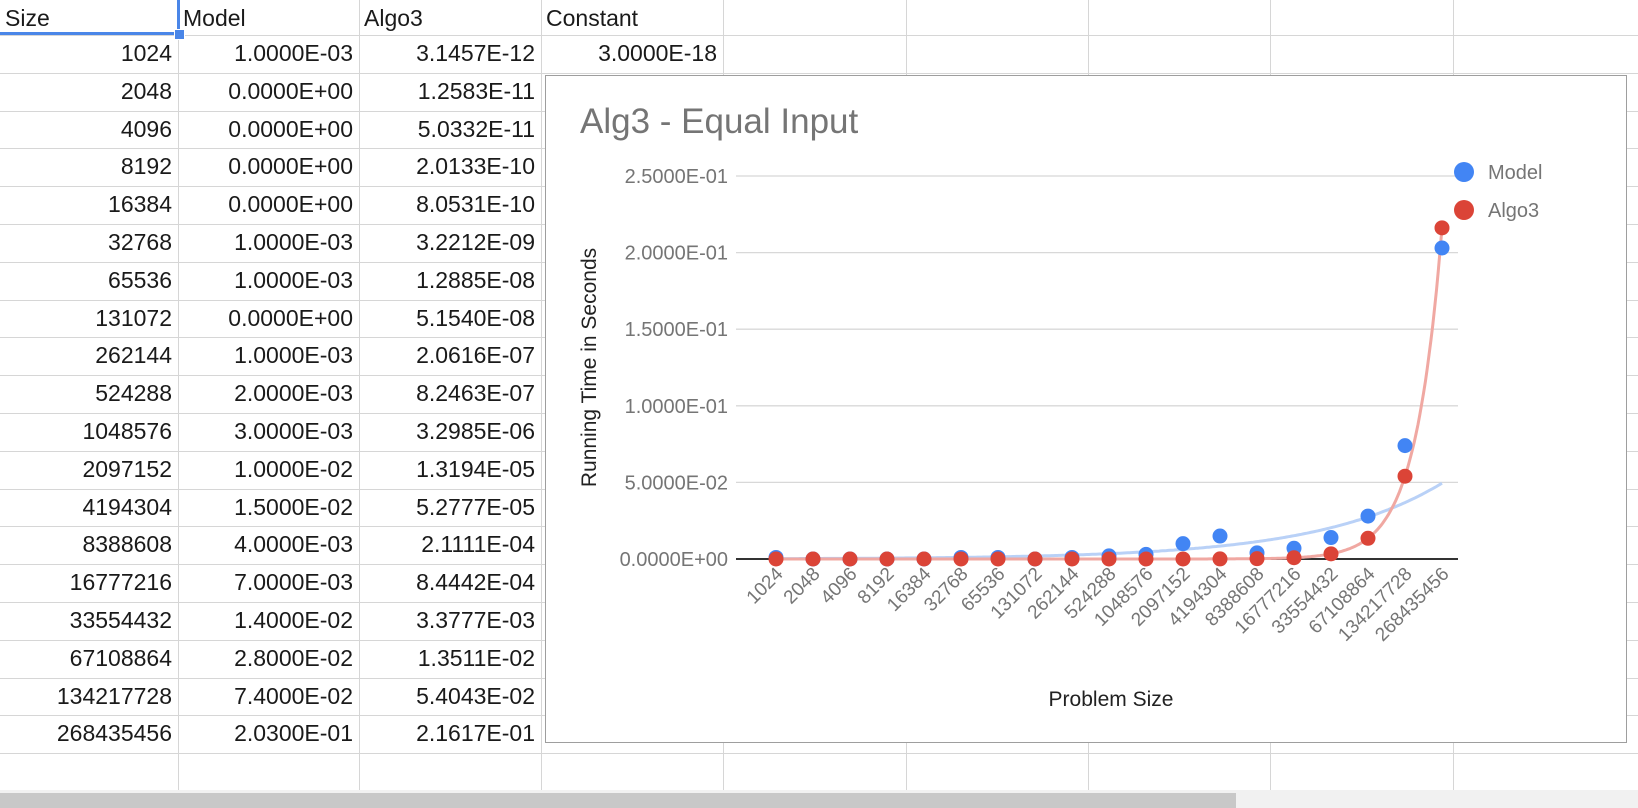  Describe the element at coordinates (819, 753) in the screenshot. I see `grid-line` at that location.